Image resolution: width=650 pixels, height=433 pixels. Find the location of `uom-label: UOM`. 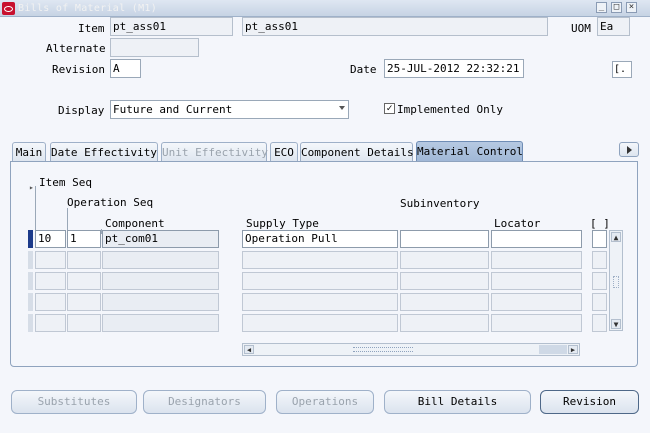

uom-label: UOM is located at coordinates (581, 28).